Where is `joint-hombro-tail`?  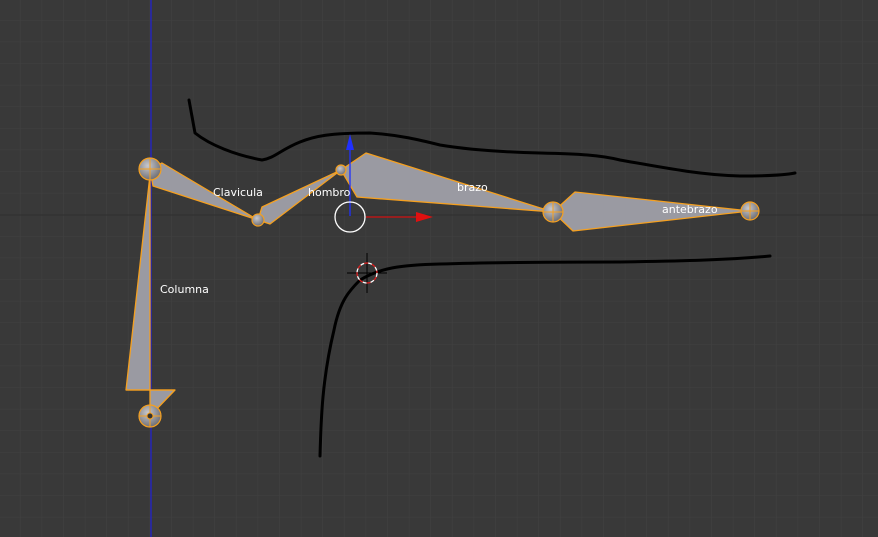 joint-hombro-tail is located at coordinates (341, 170).